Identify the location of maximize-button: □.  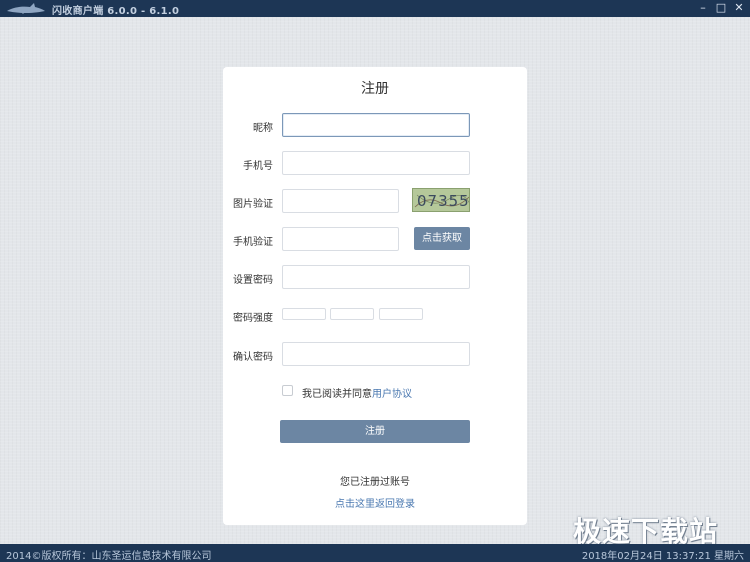
(721, 8).